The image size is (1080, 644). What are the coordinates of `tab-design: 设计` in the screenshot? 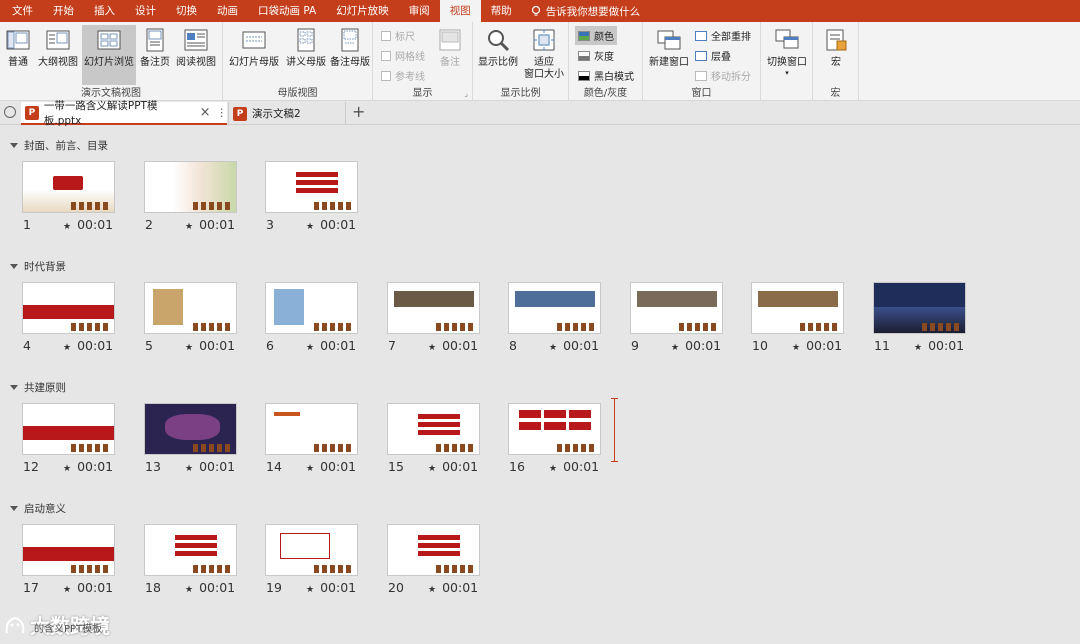 It's located at (145, 11).